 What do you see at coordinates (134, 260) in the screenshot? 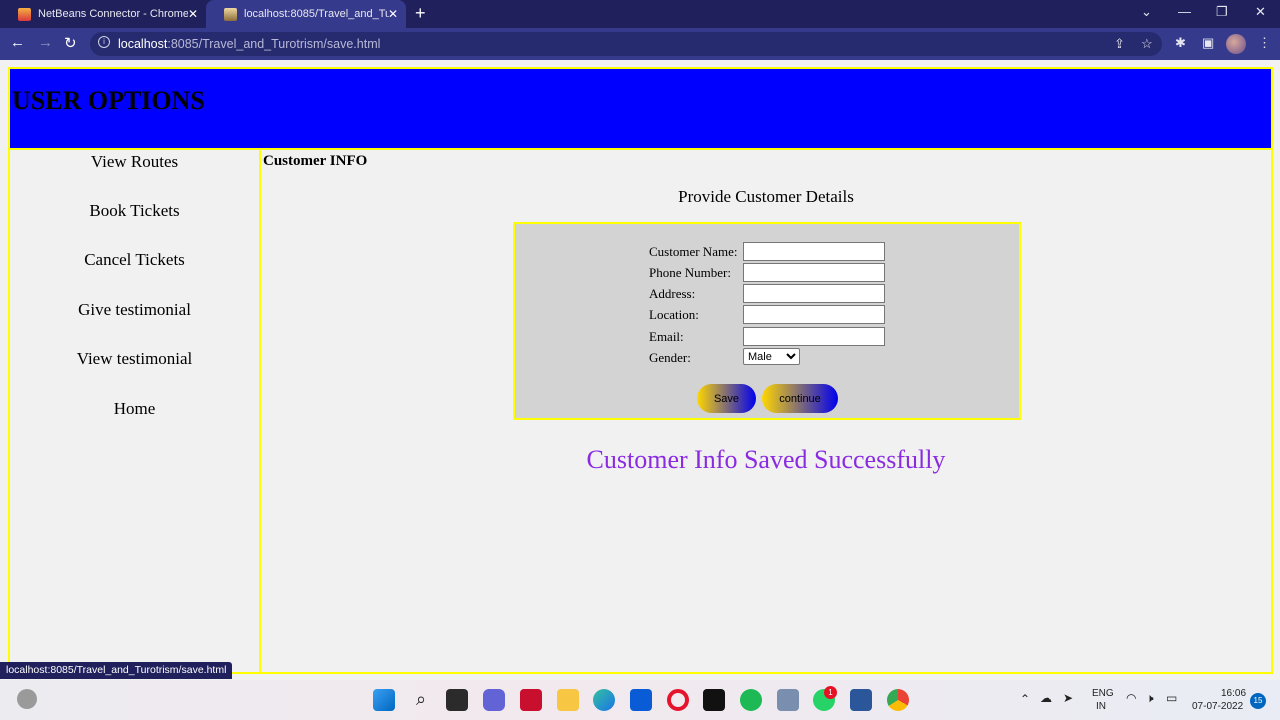
I see `sidebar-item-cancel-tickets: Cancel Tickets` at bounding box center [134, 260].